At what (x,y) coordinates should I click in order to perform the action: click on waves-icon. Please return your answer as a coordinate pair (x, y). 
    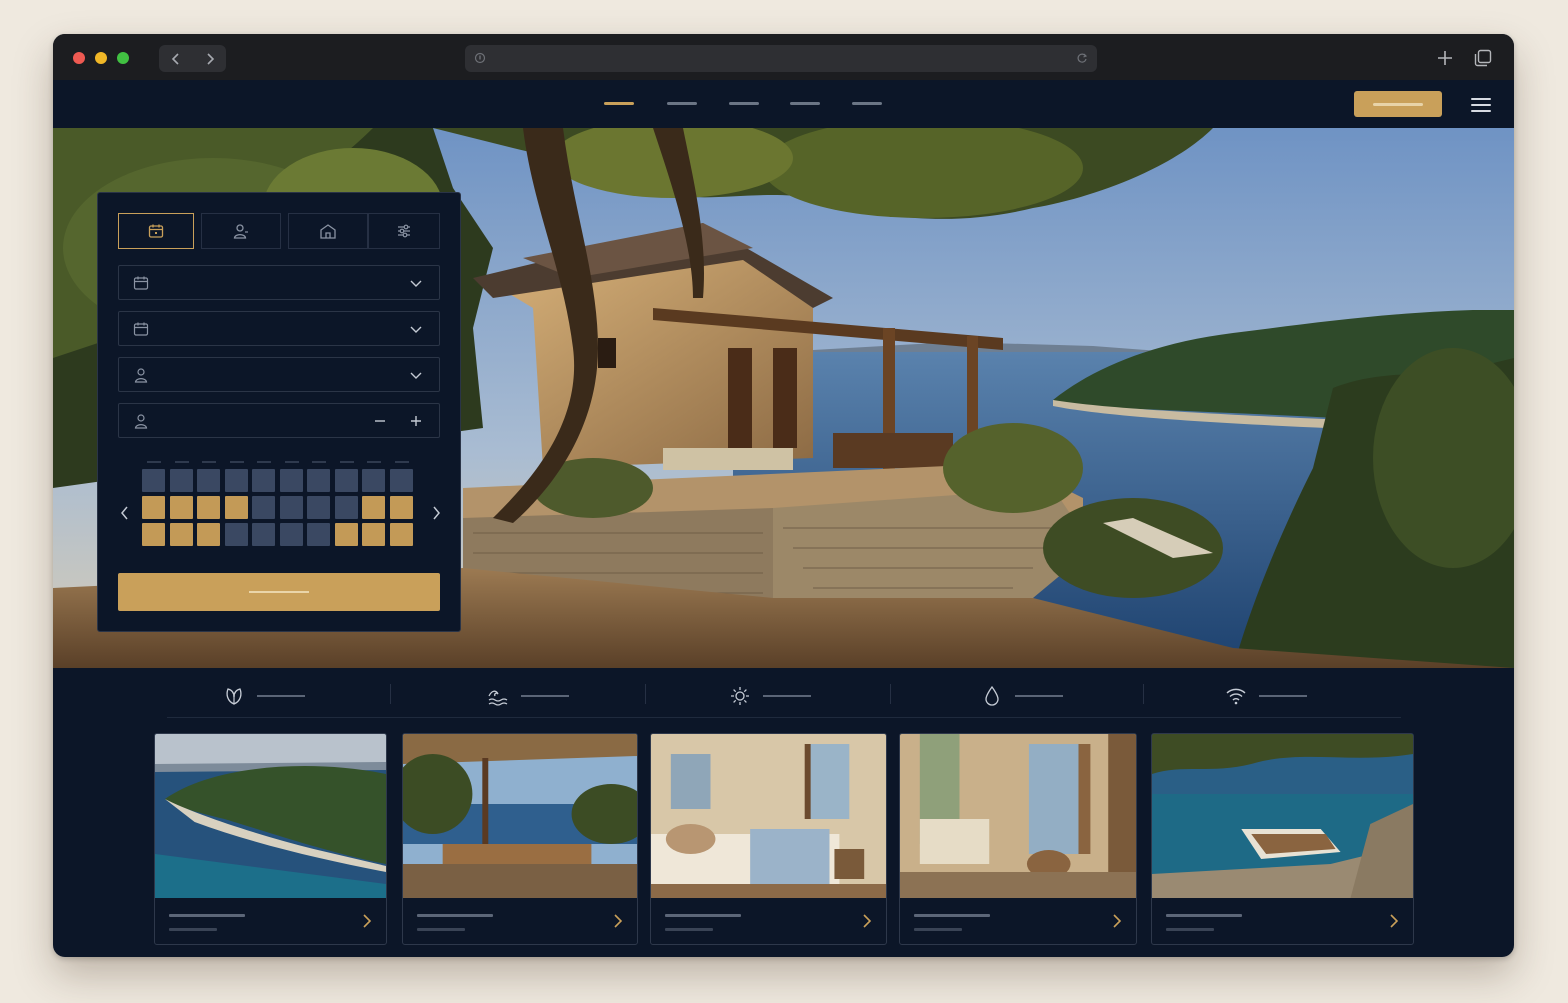
    Looking at the image, I should click on (498, 698).